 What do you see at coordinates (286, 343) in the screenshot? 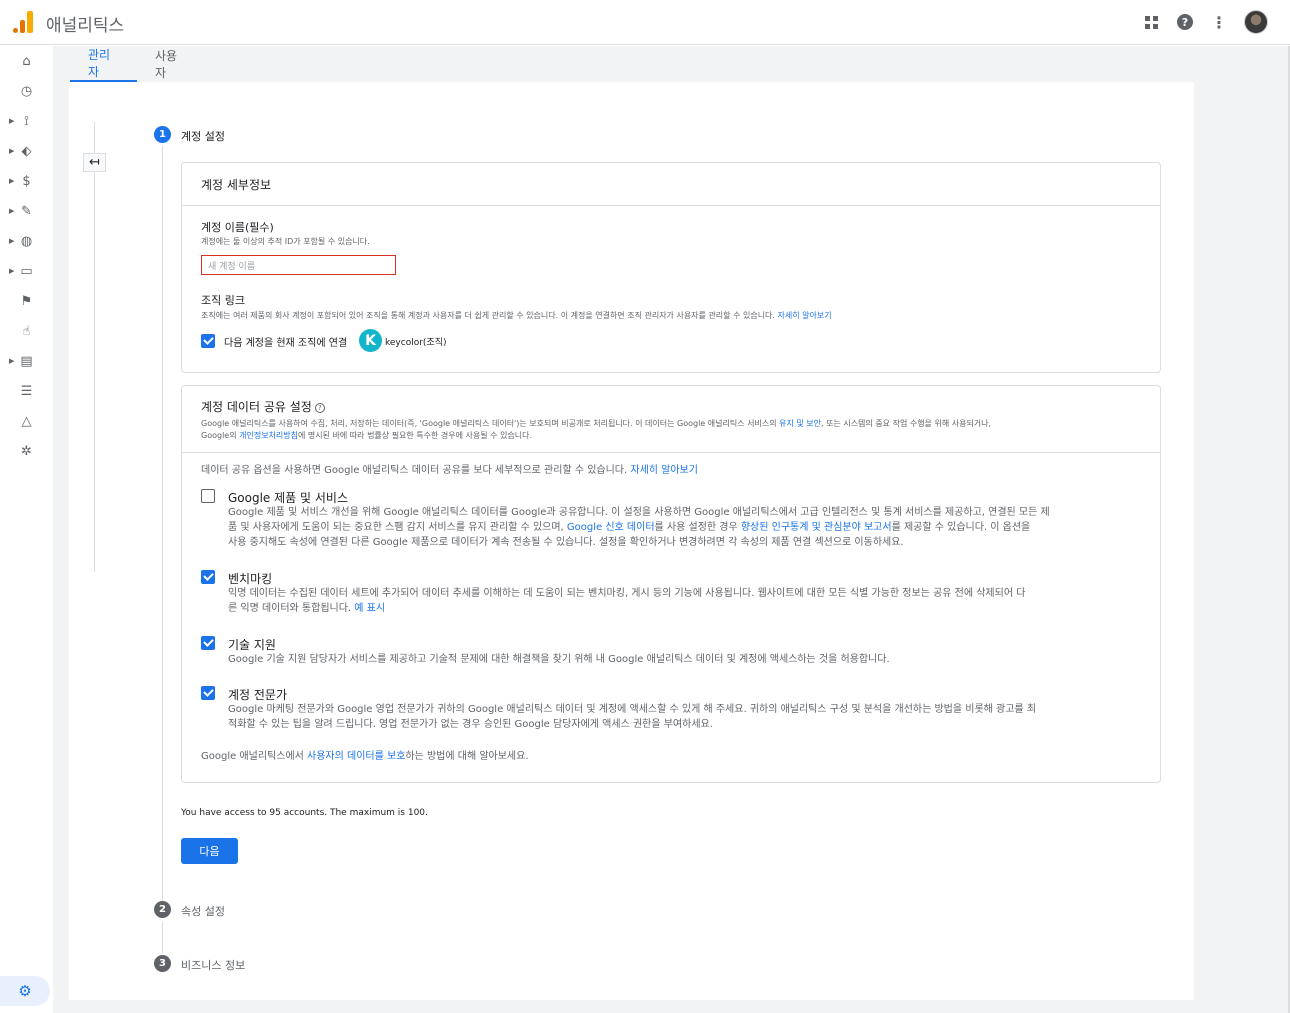
I see `org-link-checkbox-label: 다음 계정을 현재 조직에 연결` at bounding box center [286, 343].